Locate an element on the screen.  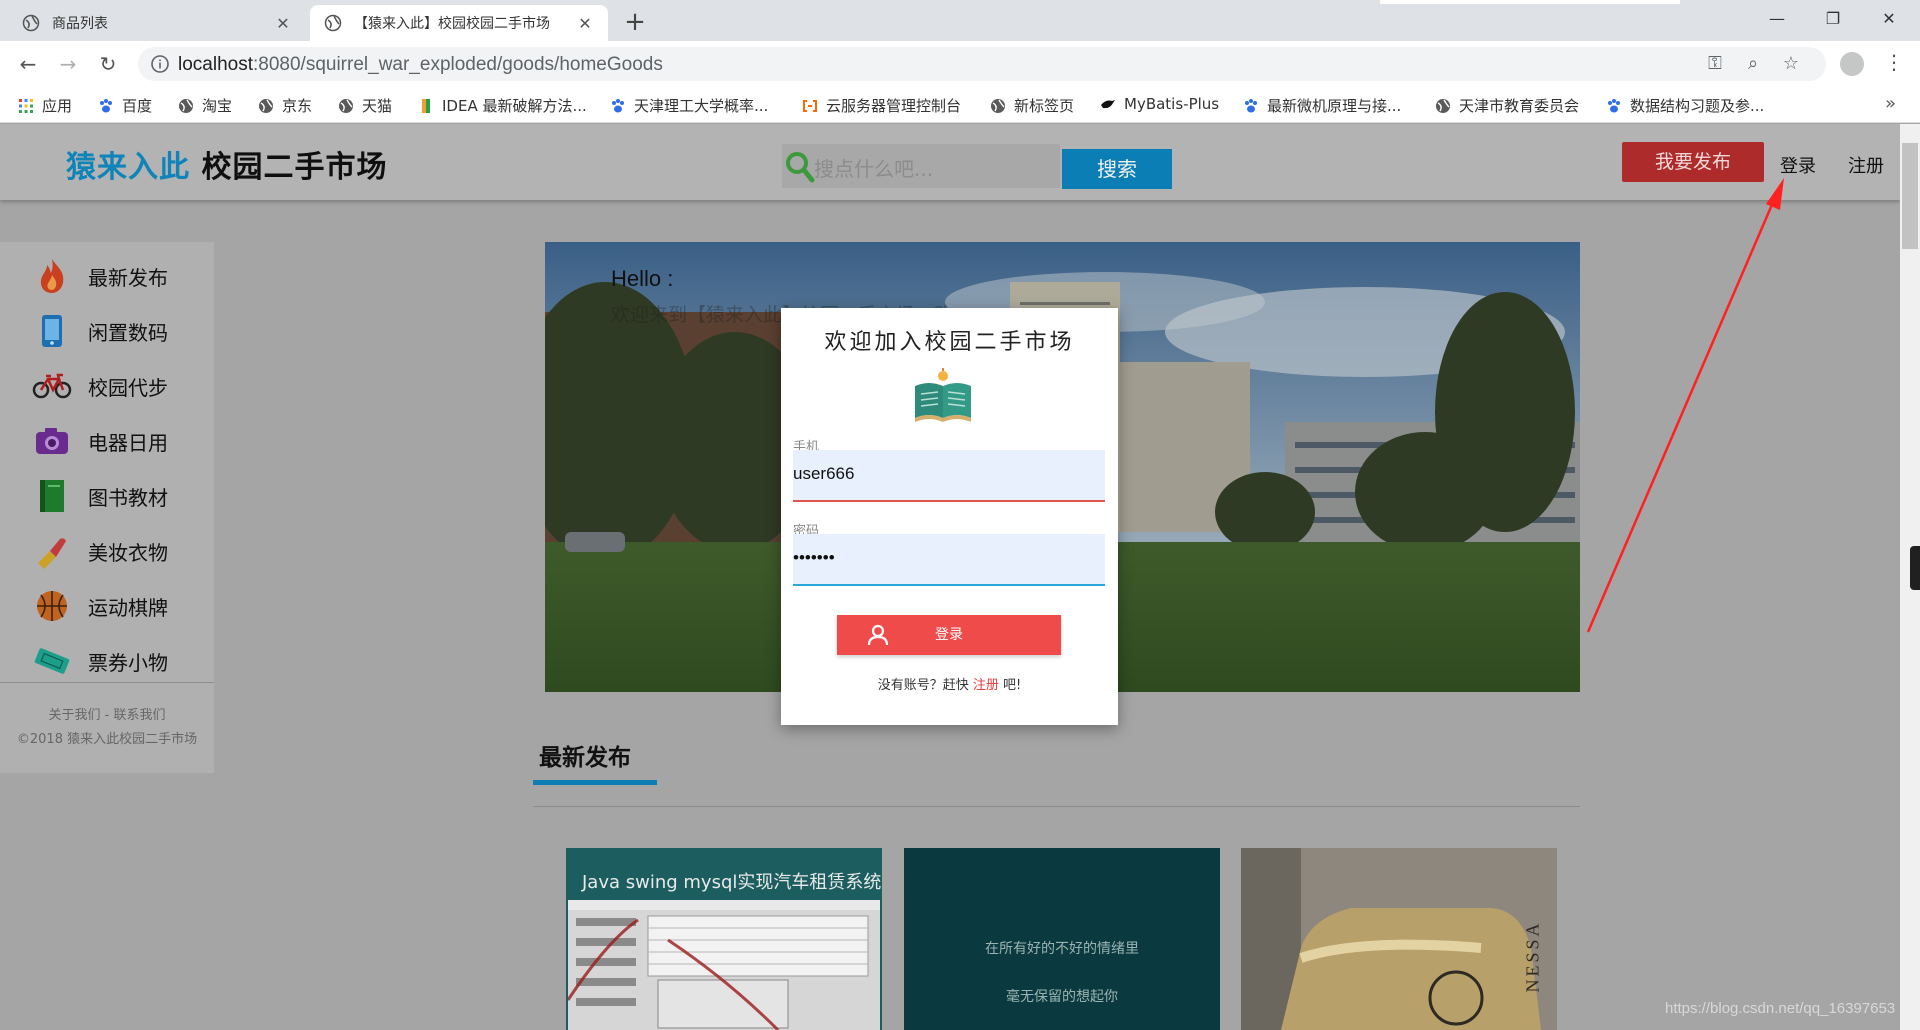
profile-avatar-icon is located at coordinates (1852, 64).